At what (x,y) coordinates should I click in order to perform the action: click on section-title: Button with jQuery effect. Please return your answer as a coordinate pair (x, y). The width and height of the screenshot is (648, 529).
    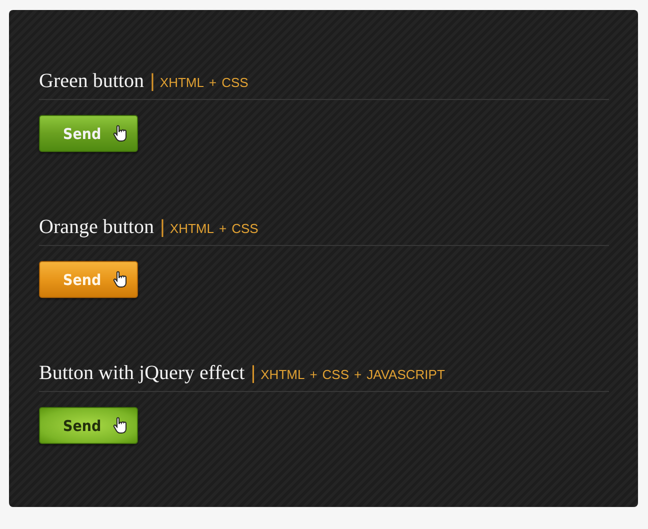
    Looking at the image, I should click on (142, 373).